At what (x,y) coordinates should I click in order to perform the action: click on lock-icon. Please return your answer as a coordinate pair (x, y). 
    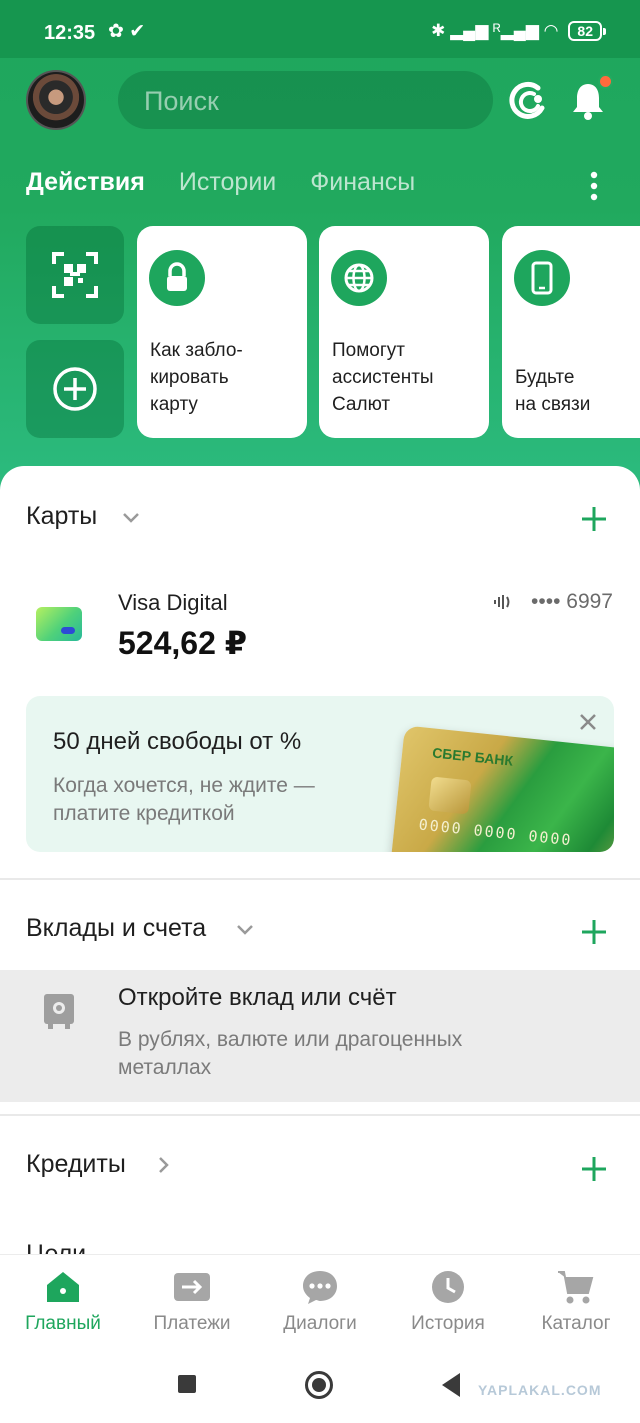
    Looking at the image, I should click on (177, 276).